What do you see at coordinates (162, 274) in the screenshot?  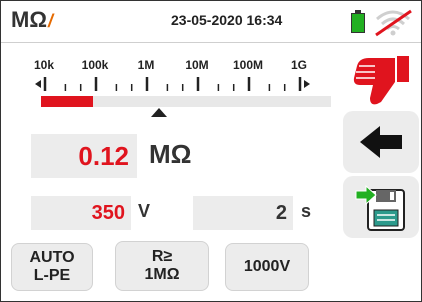 I see `threshold-value: 1MΩ` at bounding box center [162, 274].